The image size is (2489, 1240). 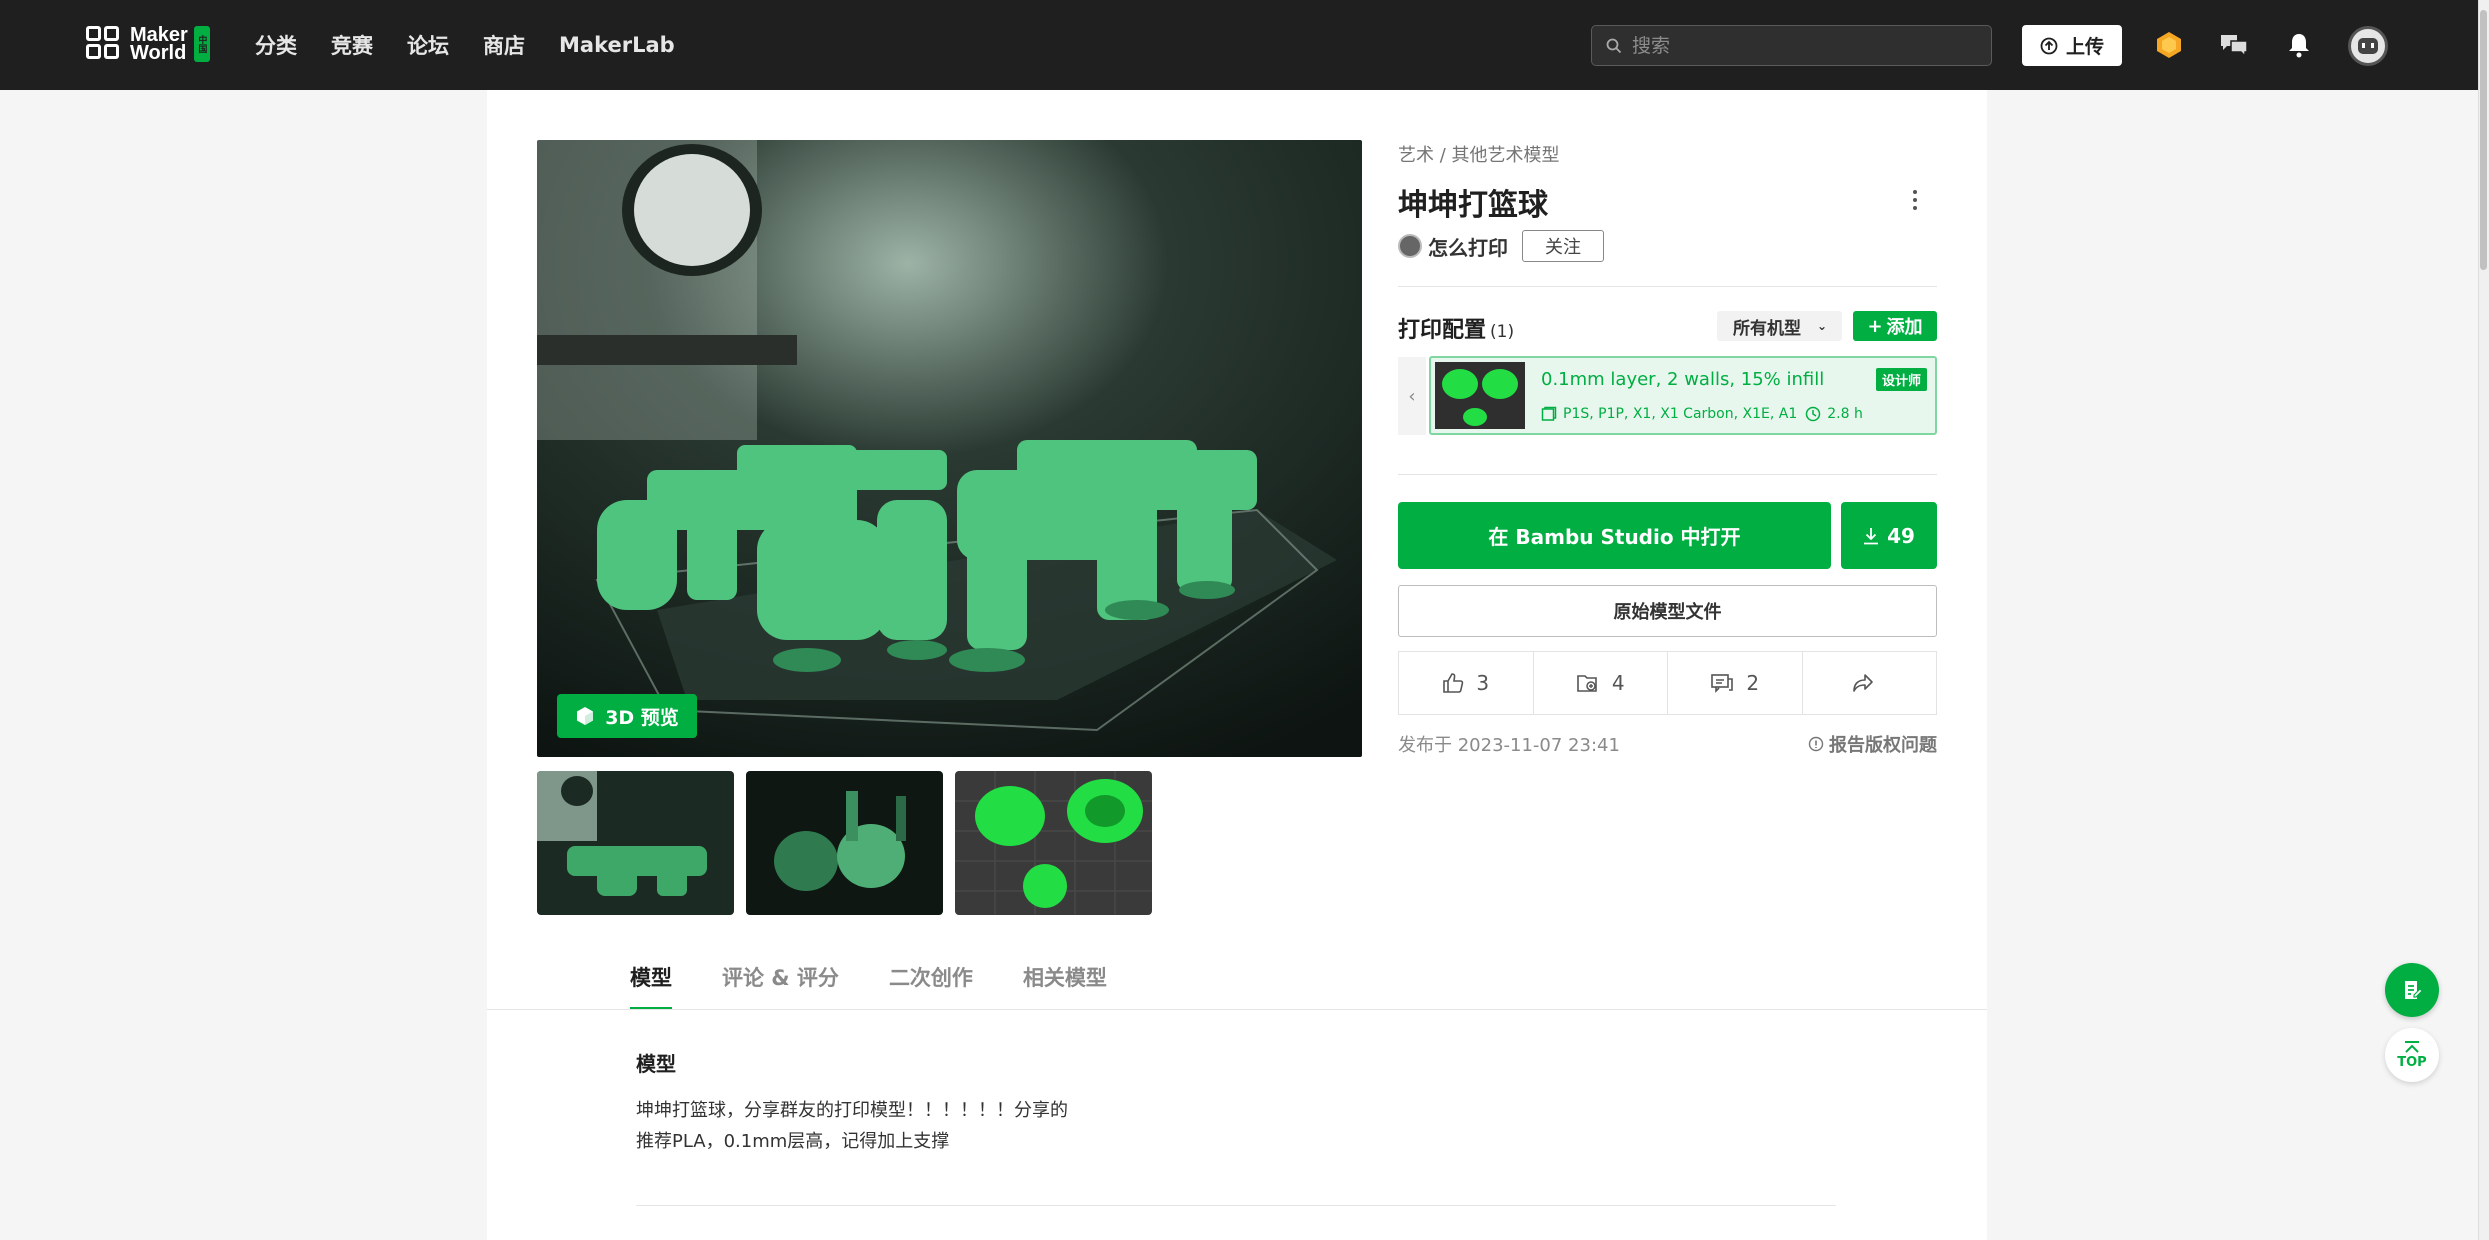 I want to click on open-in-bambu-studio-button: 在 Bambu Studio 中打开, so click(x=1614, y=535).